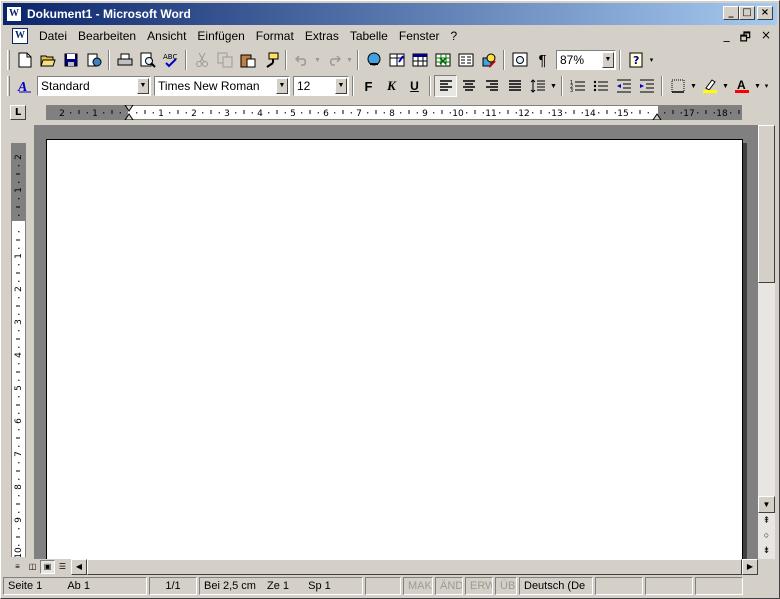 The image size is (780, 599). I want to click on menu-bearbeiten: Bearbeiten, so click(109, 36).